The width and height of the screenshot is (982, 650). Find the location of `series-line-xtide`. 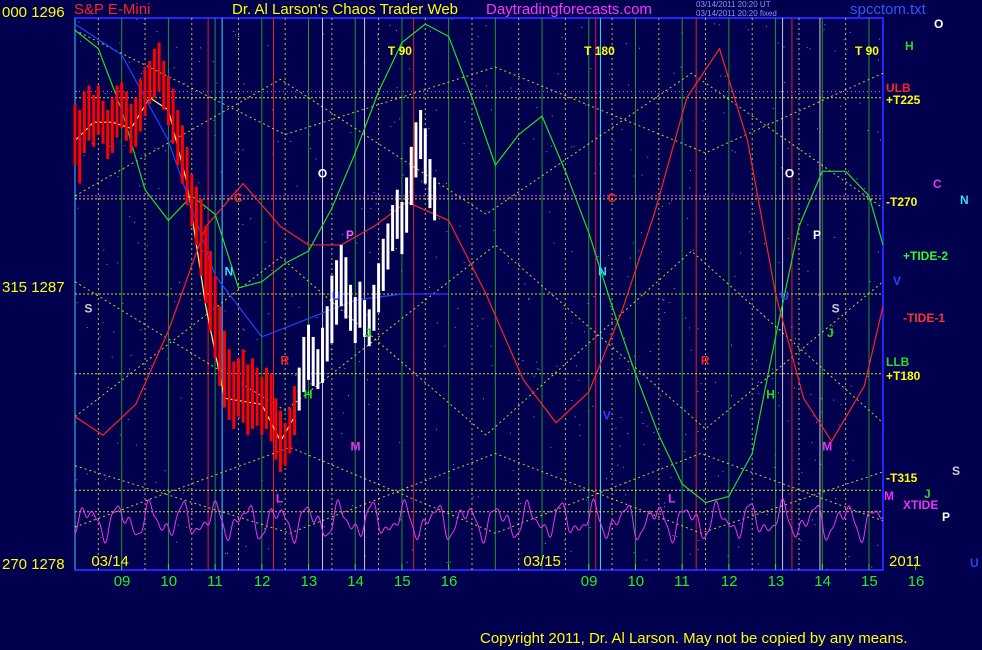

series-line-xtide is located at coordinates (479, 521).